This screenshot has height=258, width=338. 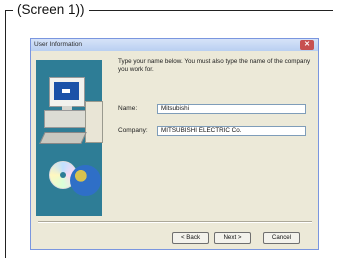 I want to click on back-button: < Back, so click(x=190, y=238).